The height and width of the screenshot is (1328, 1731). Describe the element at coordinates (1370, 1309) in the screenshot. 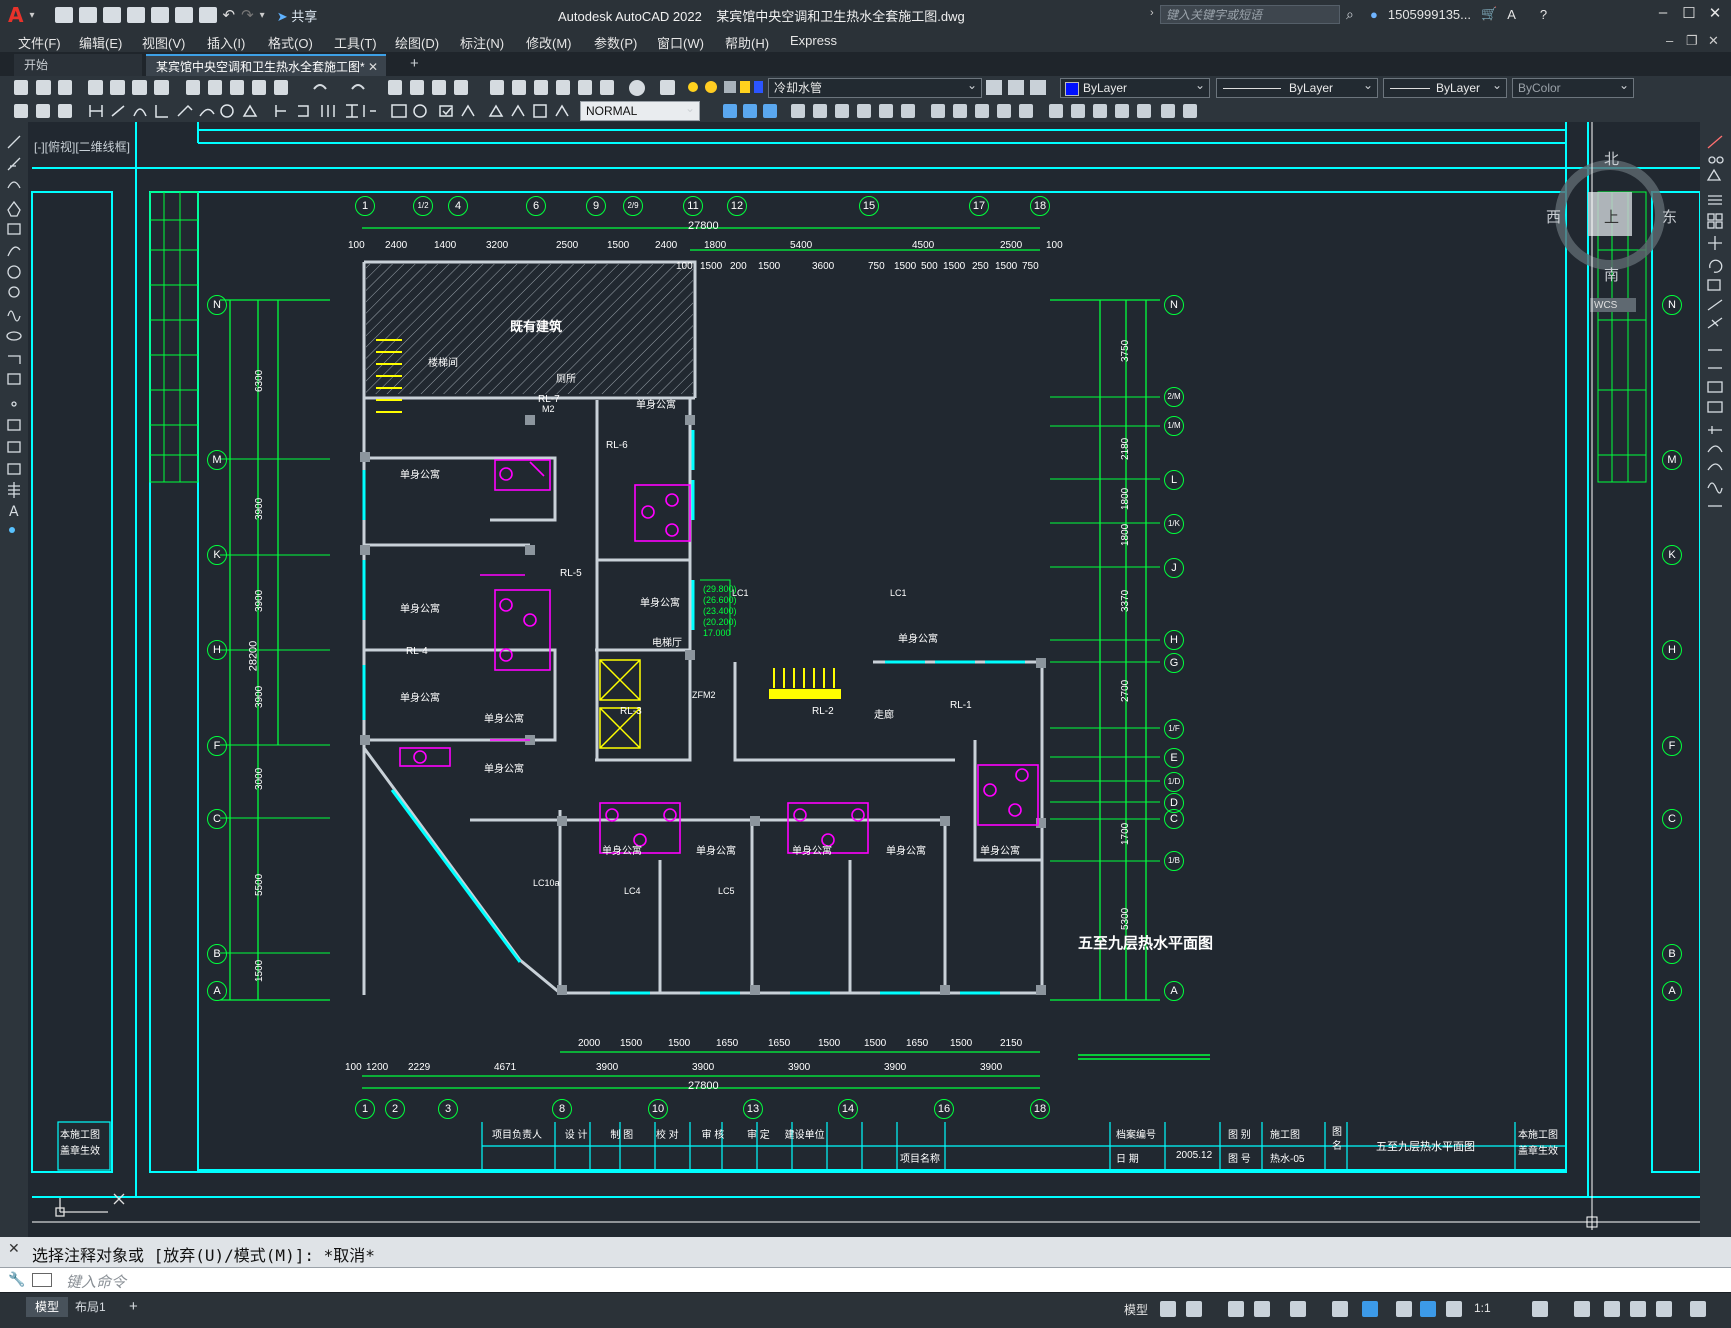

I see `osnap-icon` at that location.